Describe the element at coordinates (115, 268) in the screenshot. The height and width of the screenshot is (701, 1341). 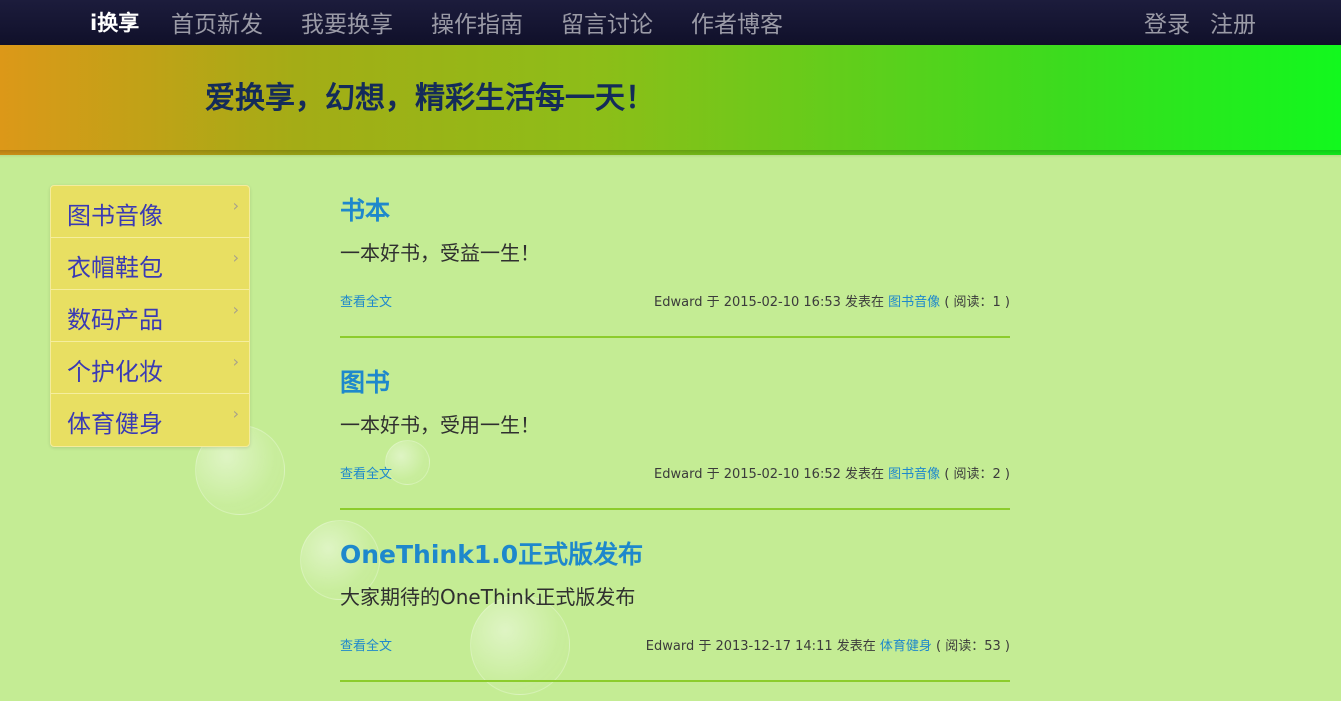
I see `sidebar-item-label: 衣帽鞋包` at that location.